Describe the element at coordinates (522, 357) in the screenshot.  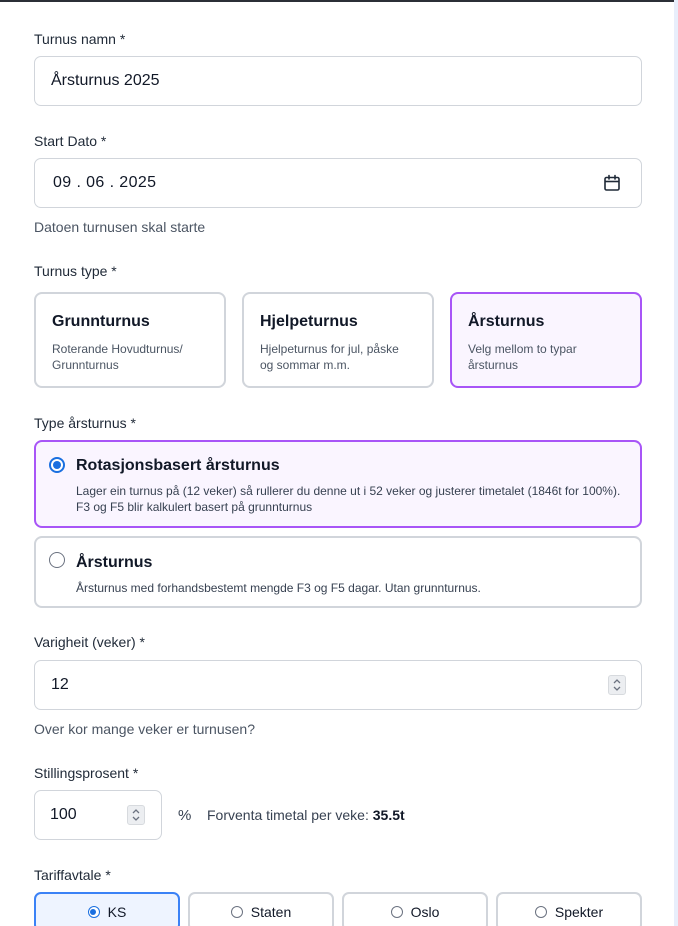
I see `type-card-description: Velg mellom to typar årsturnus` at that location.